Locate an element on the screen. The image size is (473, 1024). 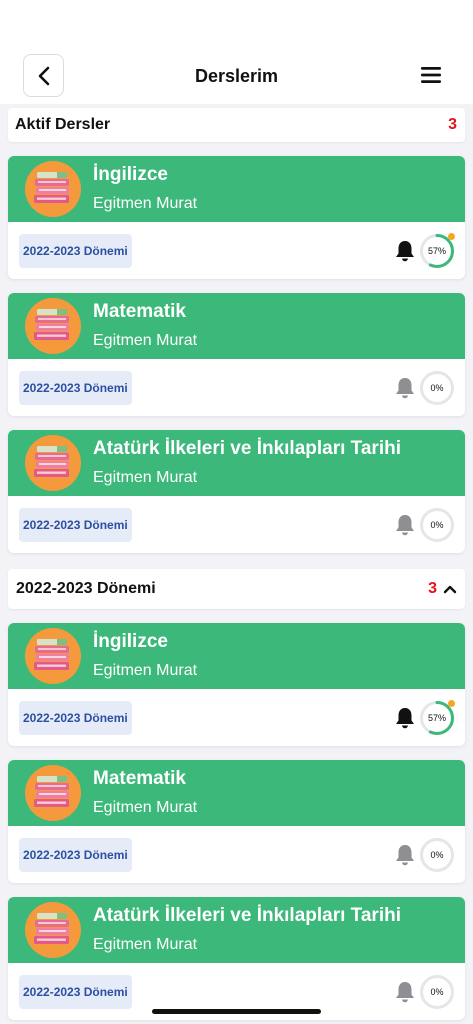
section-title: 2022-2023 Dönemi is located at coordinates (86, 588).